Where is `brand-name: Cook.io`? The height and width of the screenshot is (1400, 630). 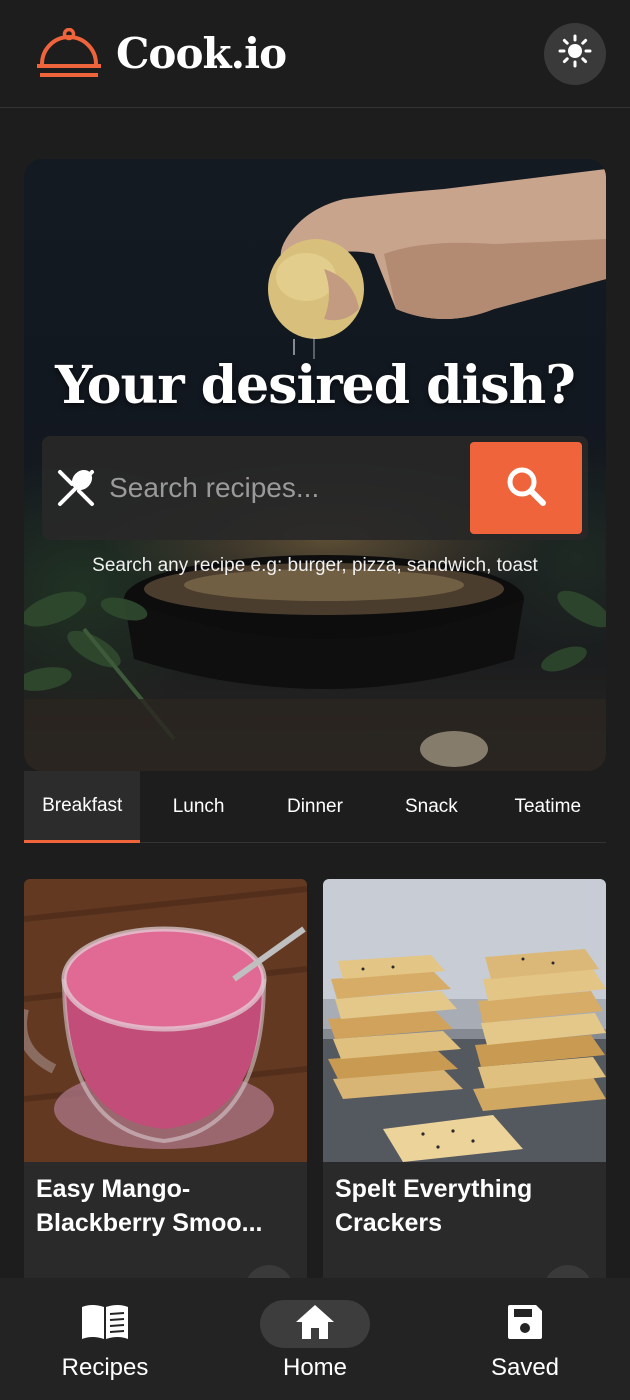
brand-name: Cook.io is located at coordinates (201, 53).